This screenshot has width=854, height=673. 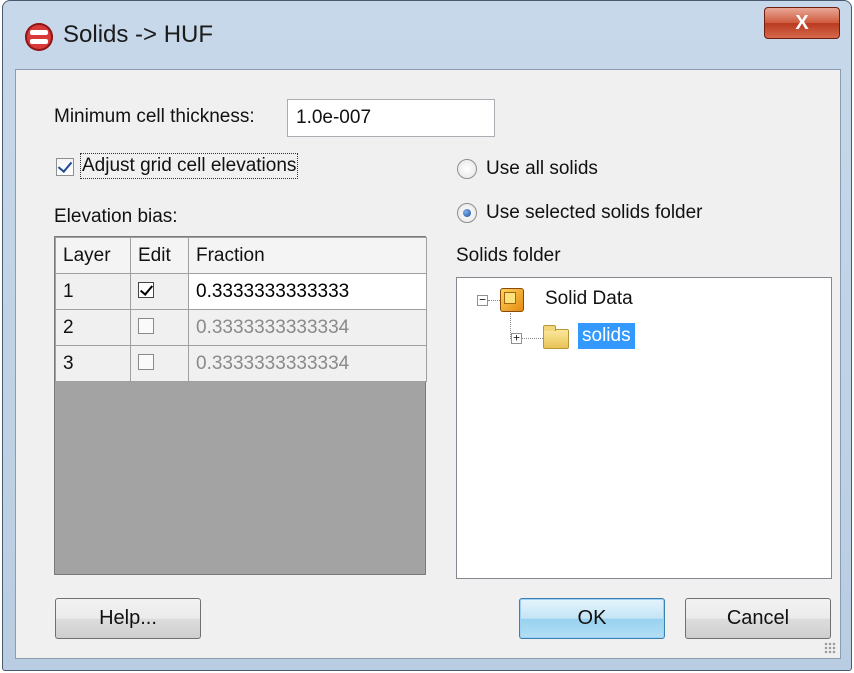 What do you see at coordinates (758, 618) in the screenshot?
I see `cancel-button: Cancel` at bounding box center [758, 618].